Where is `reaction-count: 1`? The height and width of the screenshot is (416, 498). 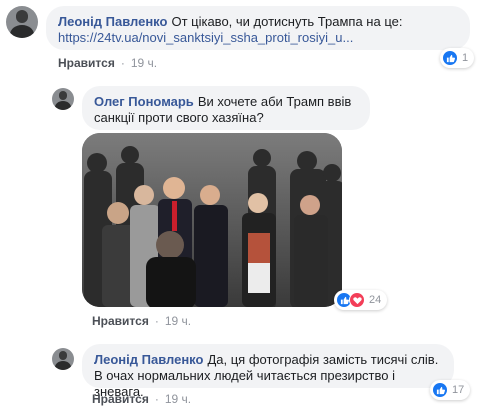 reaction-count: 1 is located at coordinates (465, 58).